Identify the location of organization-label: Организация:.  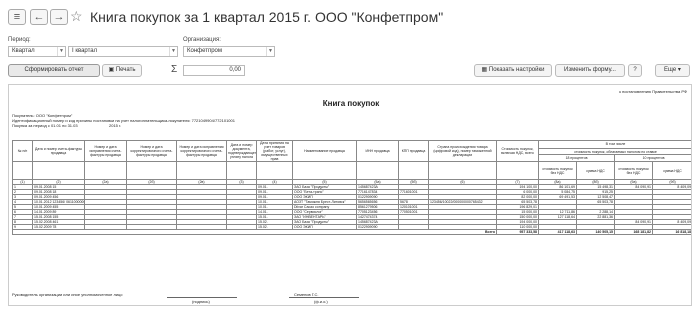
(202, 40).